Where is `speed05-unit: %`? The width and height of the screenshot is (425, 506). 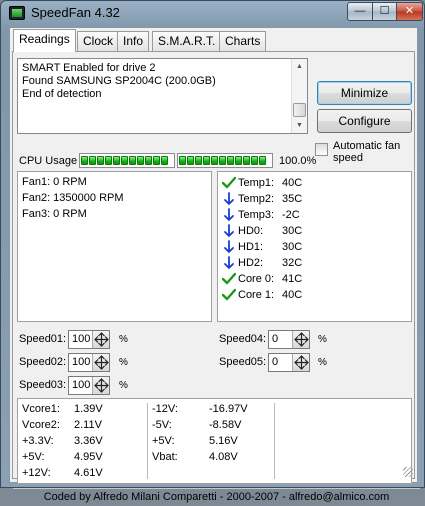 speed05-unit: % is located at coordinates (322, 362).